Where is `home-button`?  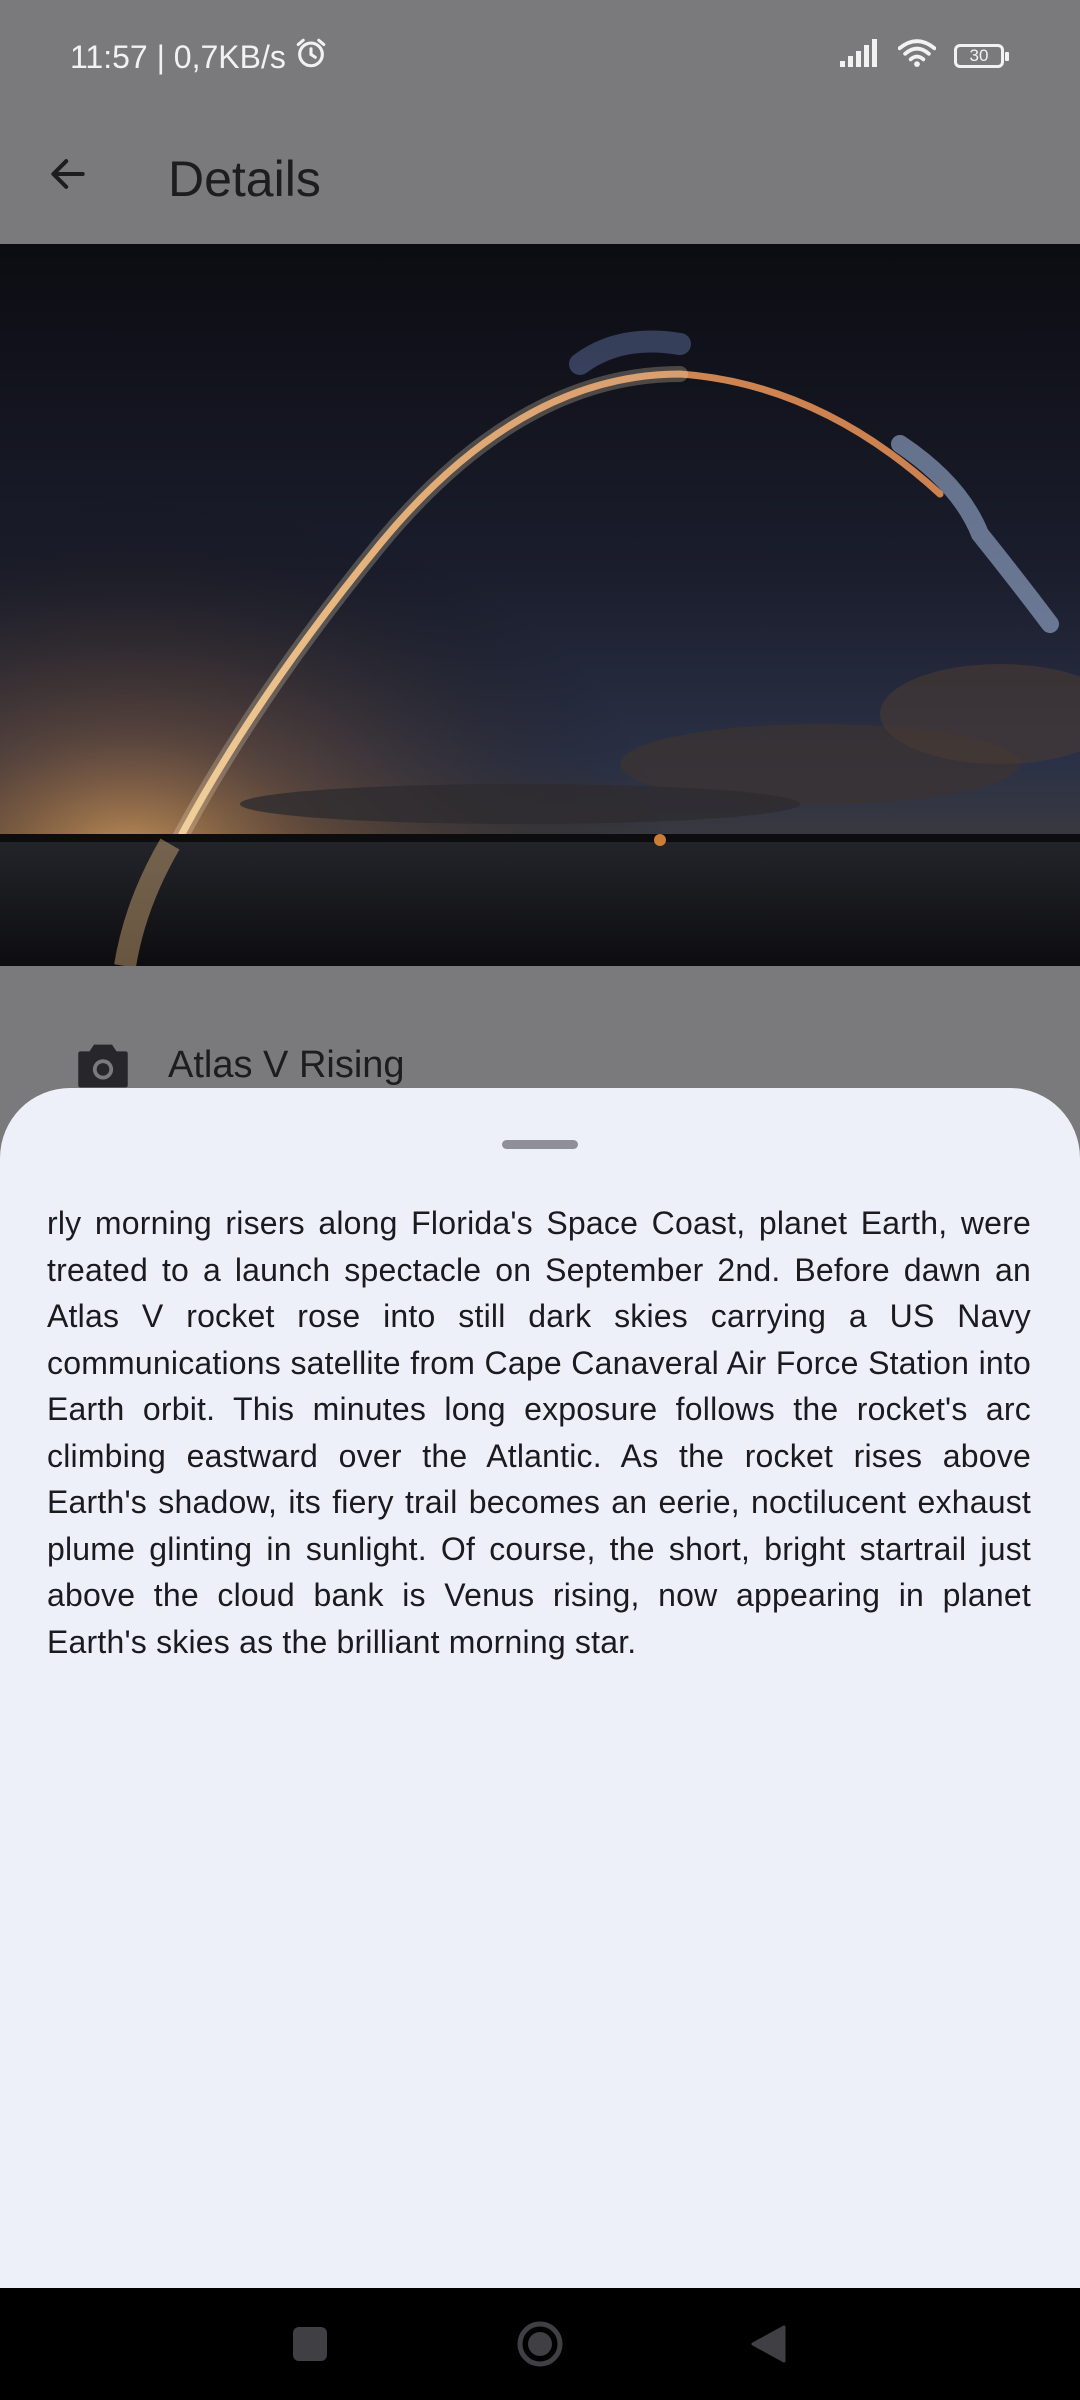 home-button is located at coordinates (540, 2346).